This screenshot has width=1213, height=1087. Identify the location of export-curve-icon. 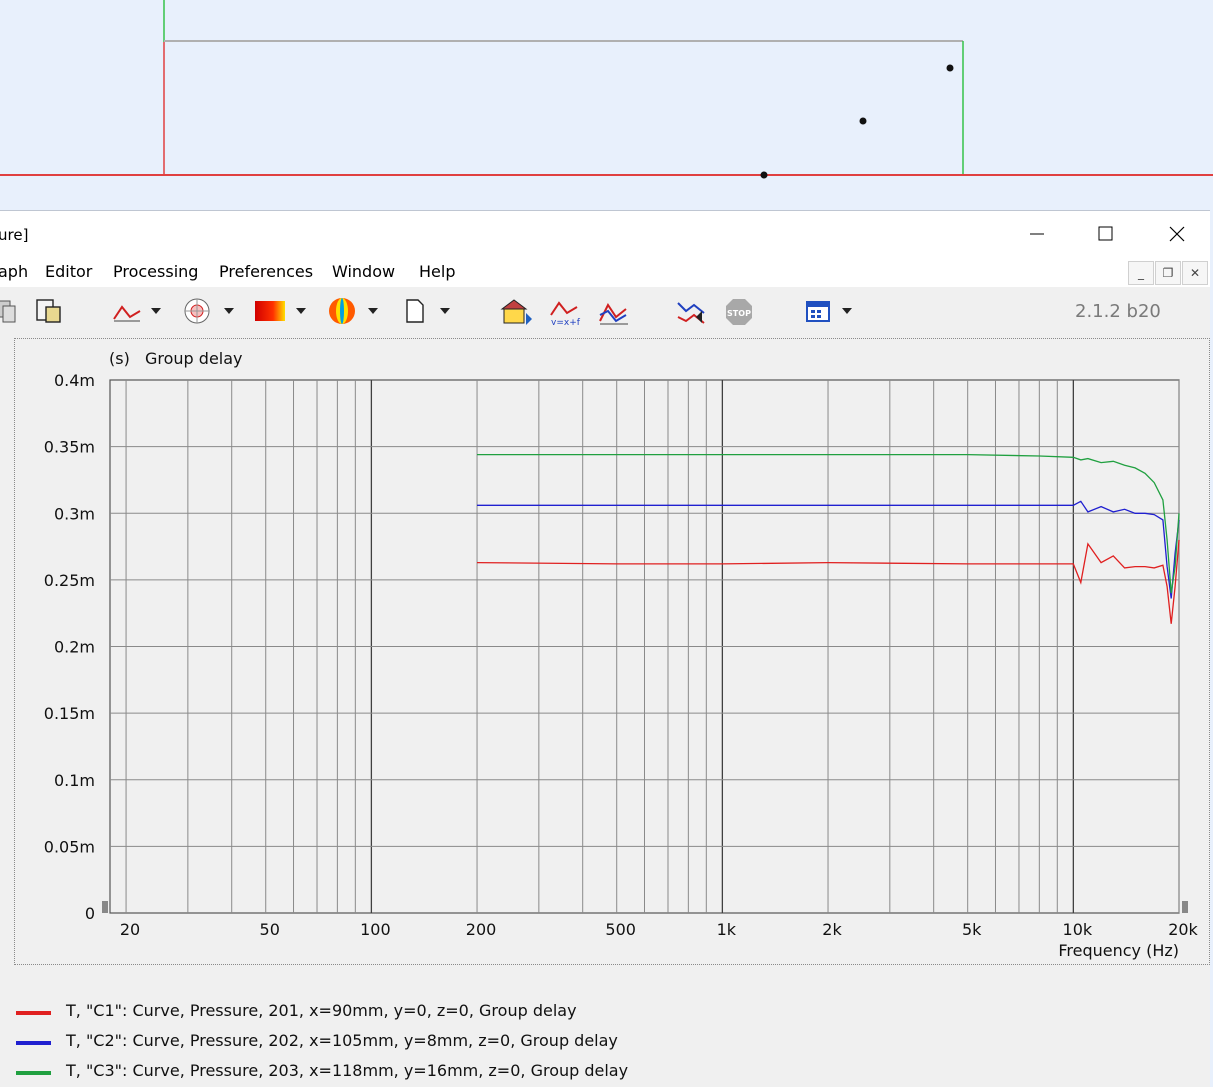
(692, 311).